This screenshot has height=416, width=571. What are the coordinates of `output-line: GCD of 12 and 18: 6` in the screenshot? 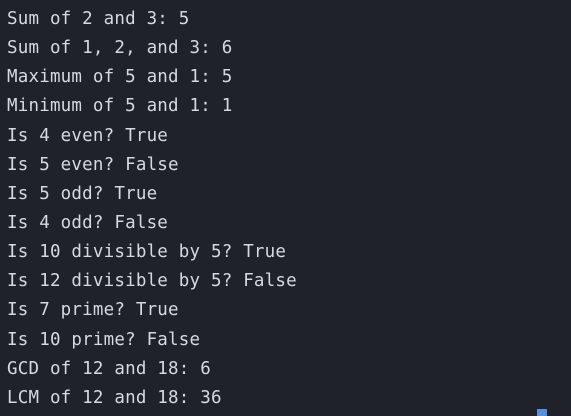 It's located at (109, 368).